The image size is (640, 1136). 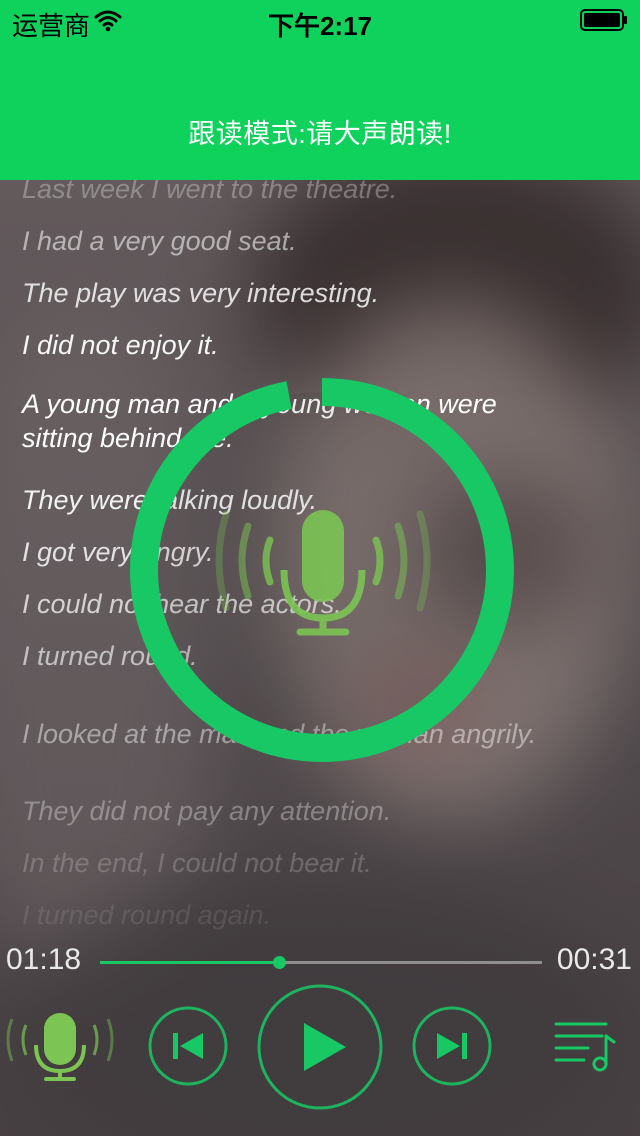 I want to click on record-button, so click(x=64, y=1045).